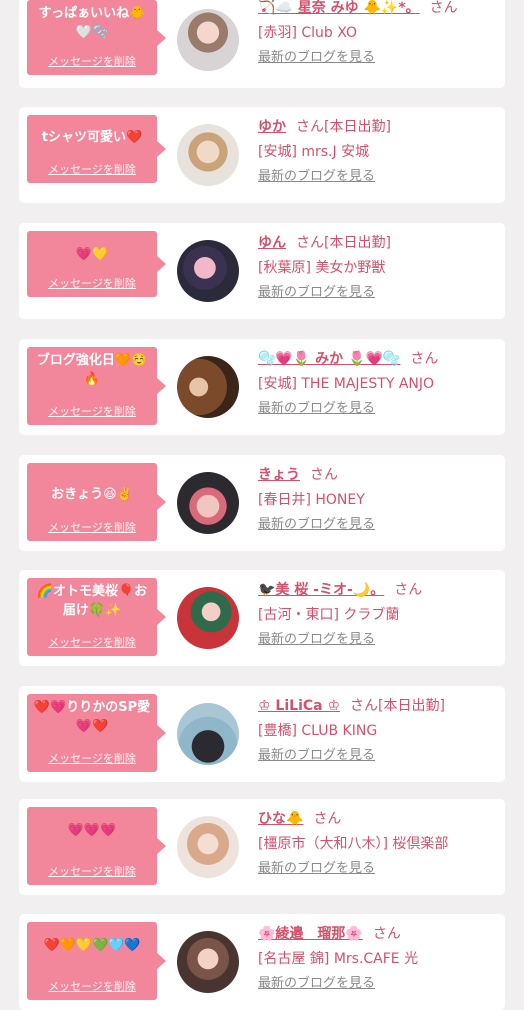 The width and height of the screenshot is (524, 1010). I want to click on profile-info: 🌸綾邉 瑠那🌸 さん [名古屋 錦] Mrs.CAFE 光 最新のブログを見る, so click(378, 958).